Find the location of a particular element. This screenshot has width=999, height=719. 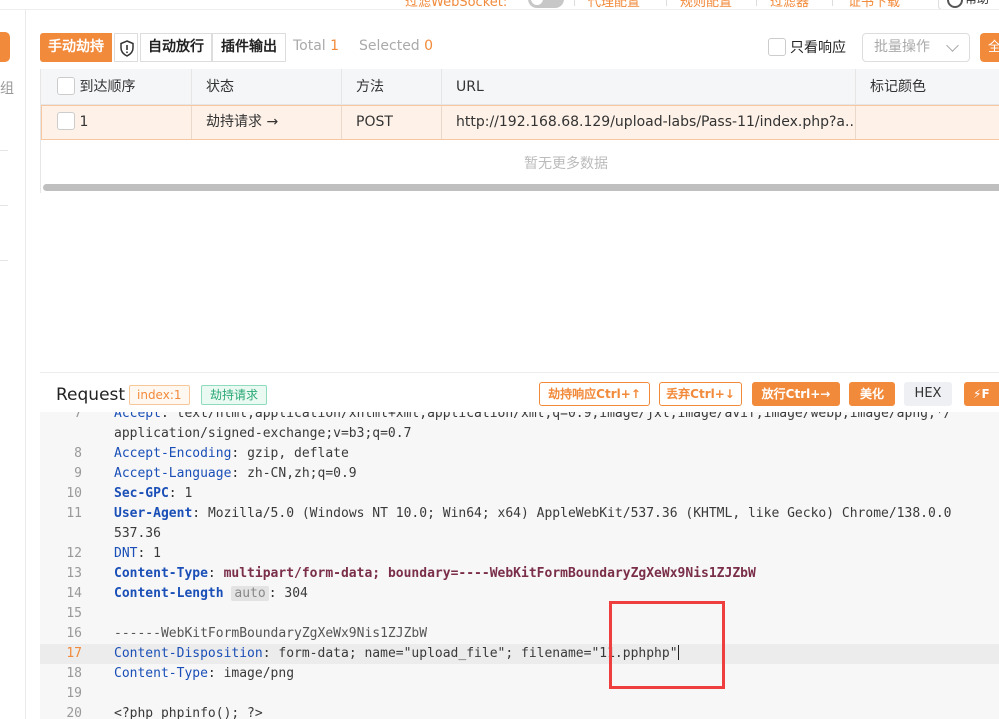

code-text: Content-Length auto: 304 is located at coordinates (211, 593).